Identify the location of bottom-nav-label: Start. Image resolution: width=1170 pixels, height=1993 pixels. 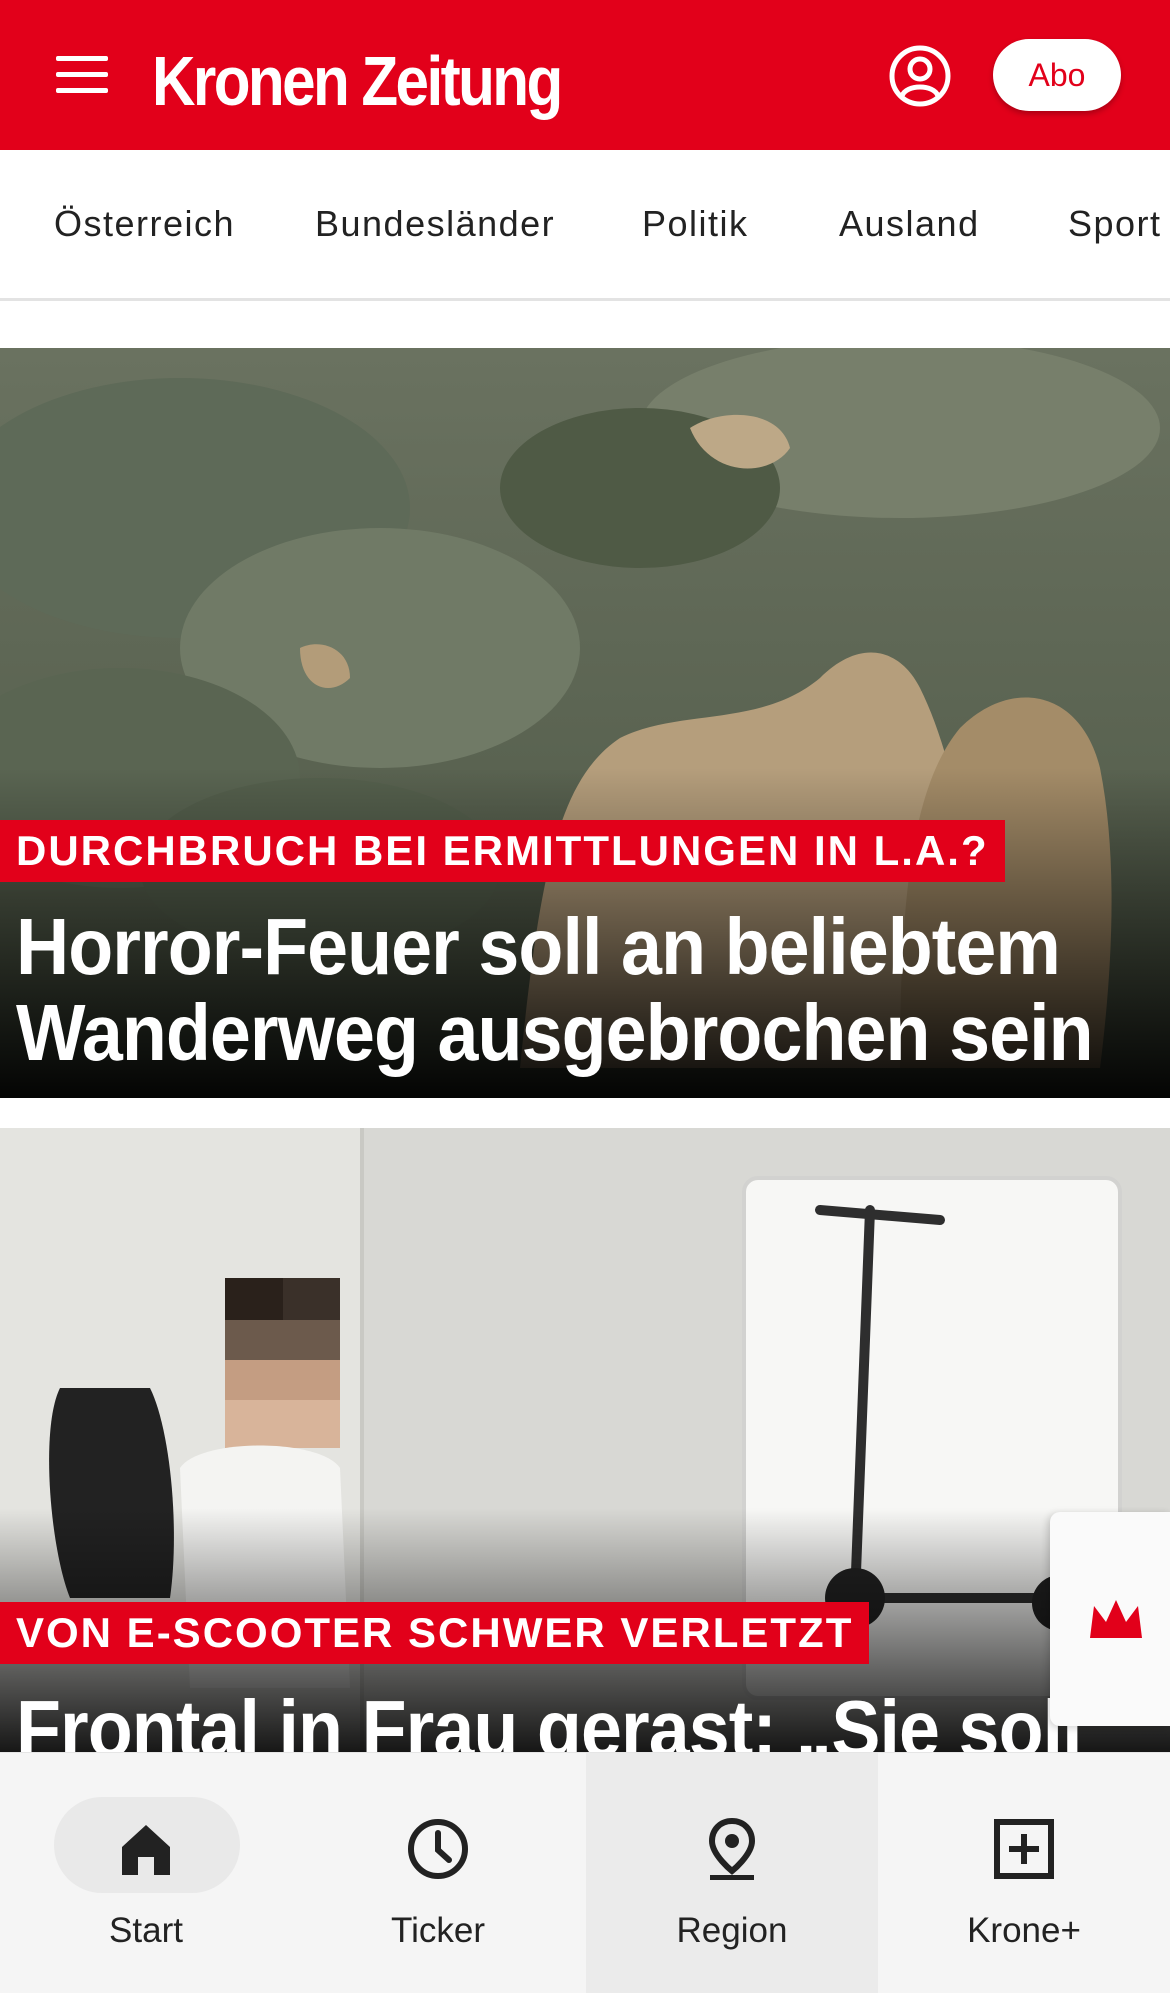
(146, 1930).